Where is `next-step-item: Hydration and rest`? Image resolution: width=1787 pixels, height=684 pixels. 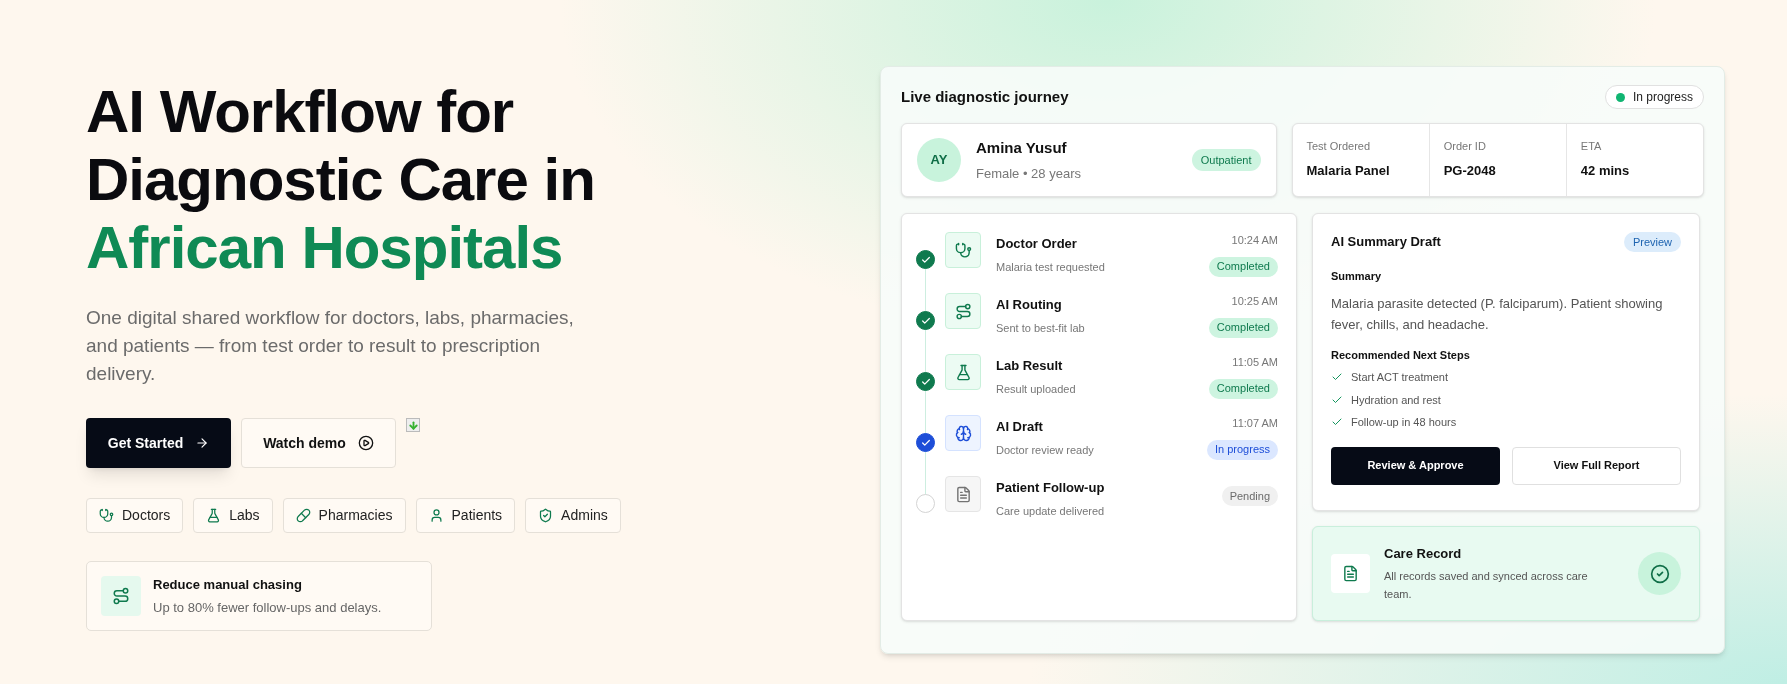
next-step-item: Hydration and rest is located at coordinates (1396, 400).